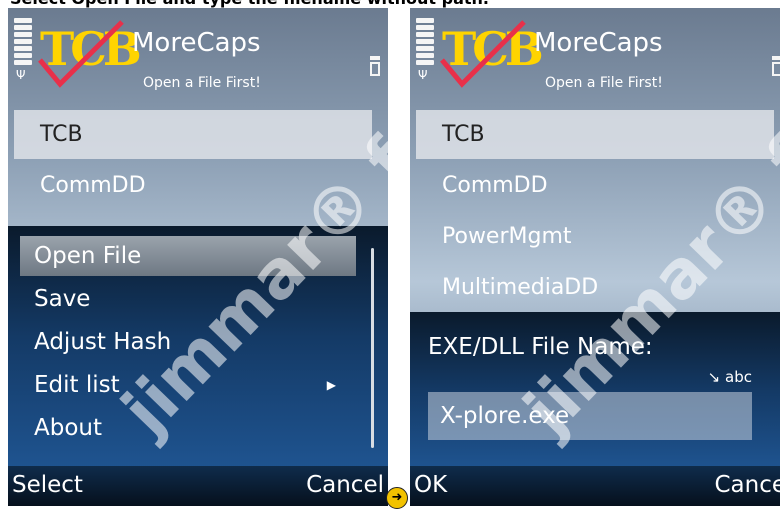 The image size is (780, 509). Describe the element at coordinates (595, 236) in the screenshot. I see `list-item: PowerMgmt` at that location.